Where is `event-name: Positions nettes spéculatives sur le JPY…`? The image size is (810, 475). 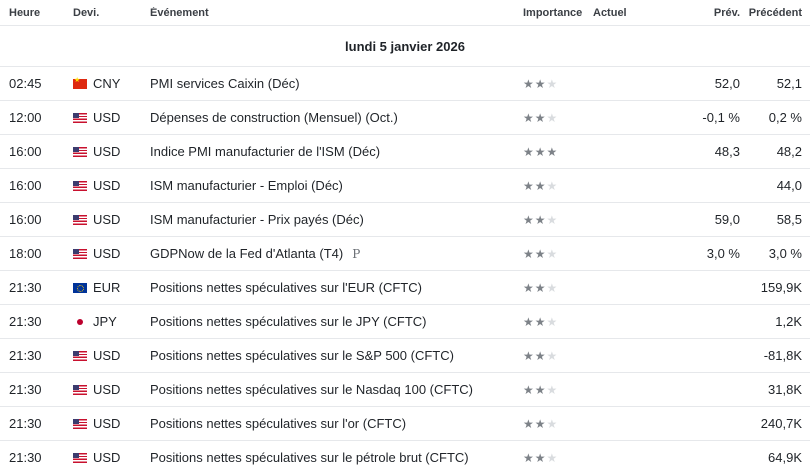 event-name: Positions nettes spéculatives sur le JPY… is located at coordinates (336, 321).